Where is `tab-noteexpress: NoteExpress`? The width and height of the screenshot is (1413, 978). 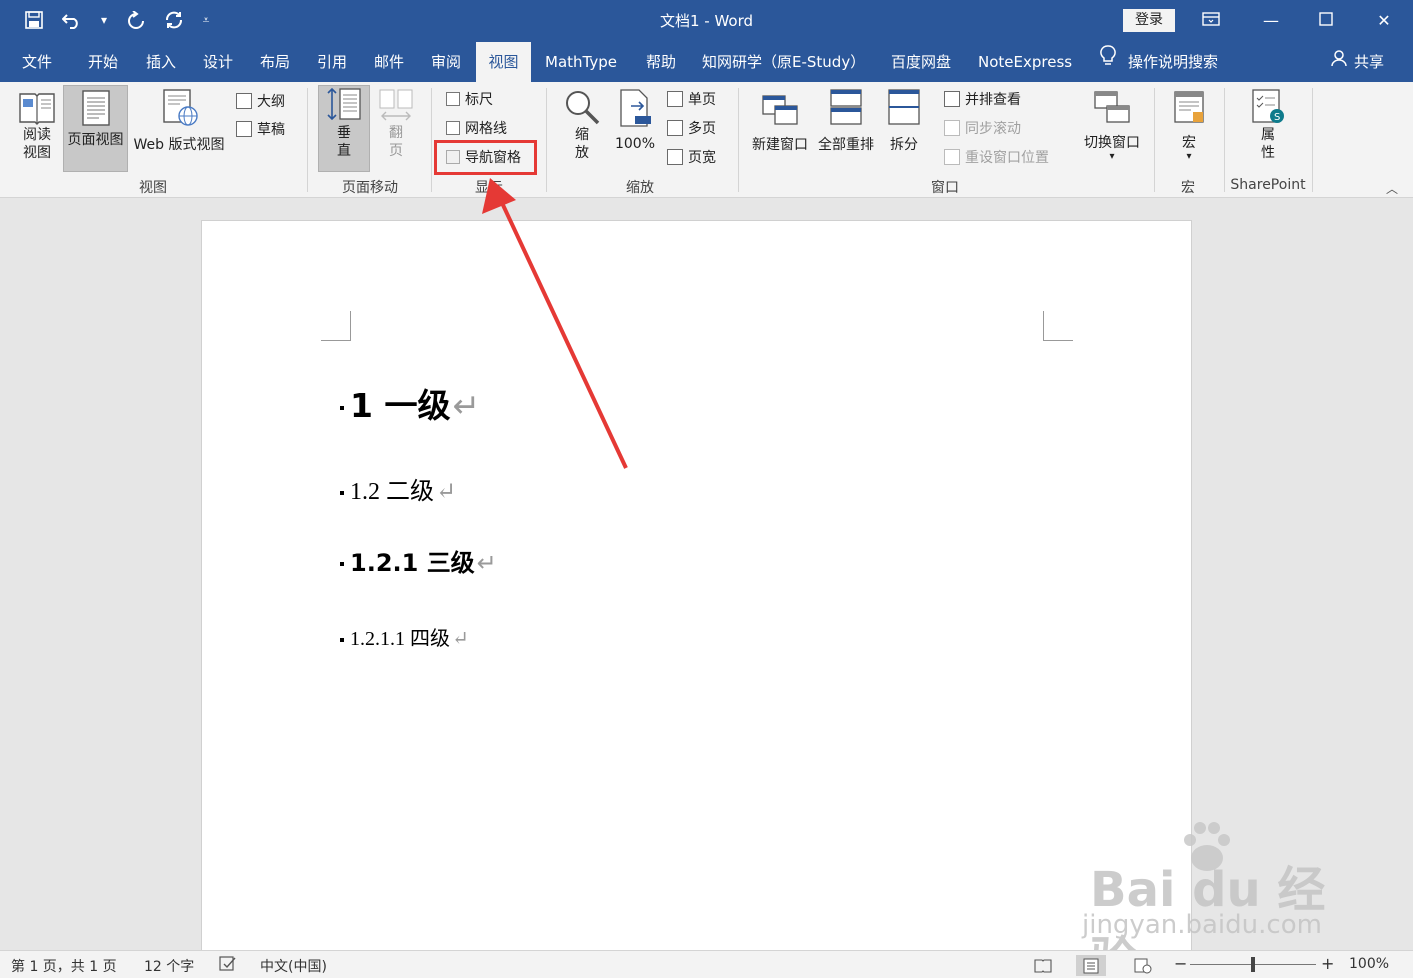
tab-noteexpress: NoteExpress is located at coordinates (1025, 62).